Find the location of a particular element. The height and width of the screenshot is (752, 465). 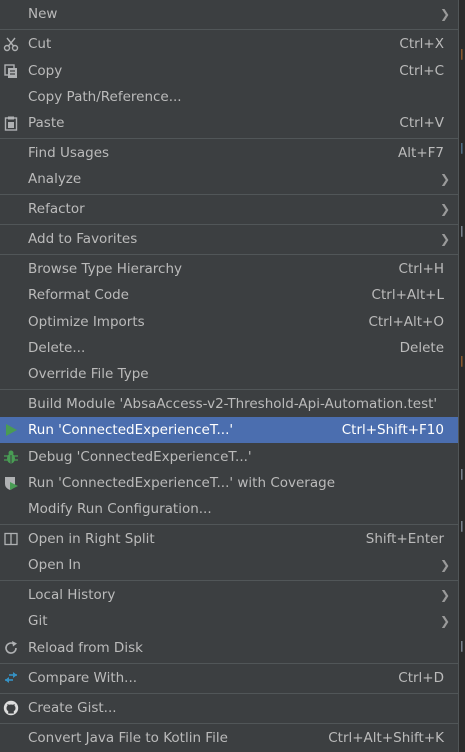

menu-item-label: Browse Type Hierarchy is located at coordinates (105, 269).